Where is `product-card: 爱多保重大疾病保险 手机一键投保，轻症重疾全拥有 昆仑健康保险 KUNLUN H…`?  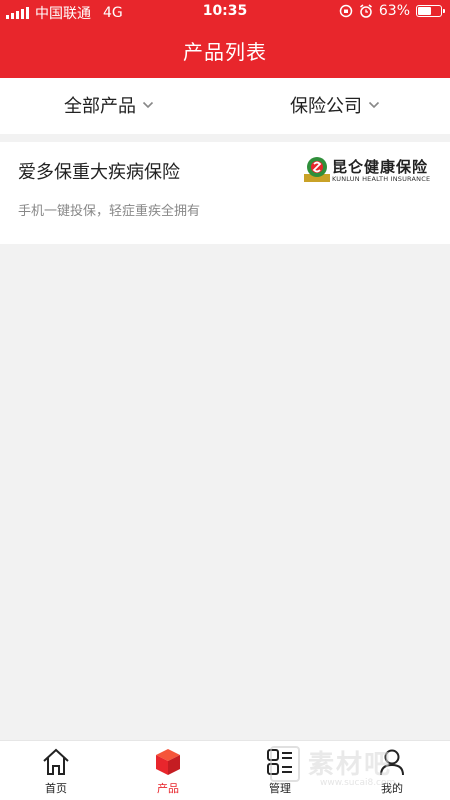 product-card: 爱多保重大疾病保险 手机一键投保，轻症重疾全拥有 昆仑健康保险 KUNLUN H… is located at coordinates (225, 193).